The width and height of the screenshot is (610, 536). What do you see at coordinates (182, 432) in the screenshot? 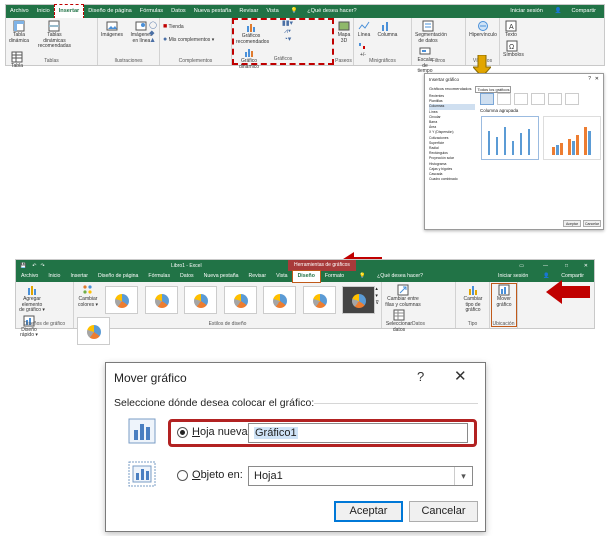
I see `new-sheet-radio` at bounding box center [182, 432].